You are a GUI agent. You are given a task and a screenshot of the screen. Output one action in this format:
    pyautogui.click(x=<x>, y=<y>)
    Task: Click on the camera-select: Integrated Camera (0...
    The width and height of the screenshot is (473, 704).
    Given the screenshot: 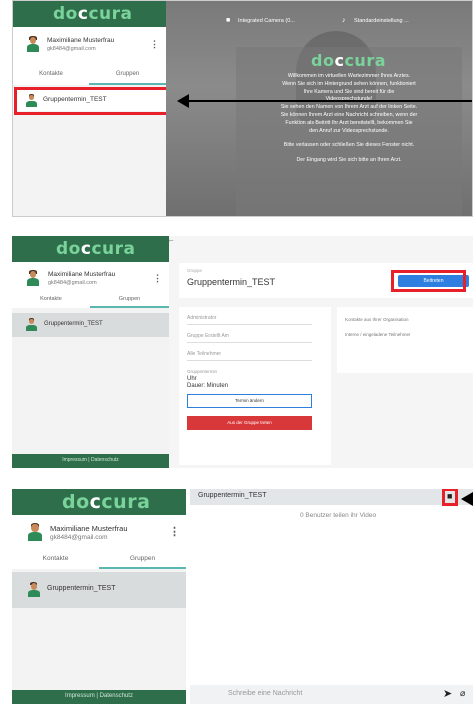 What is the action you would take?
    pyautogui.click(x=266, y=21)
    